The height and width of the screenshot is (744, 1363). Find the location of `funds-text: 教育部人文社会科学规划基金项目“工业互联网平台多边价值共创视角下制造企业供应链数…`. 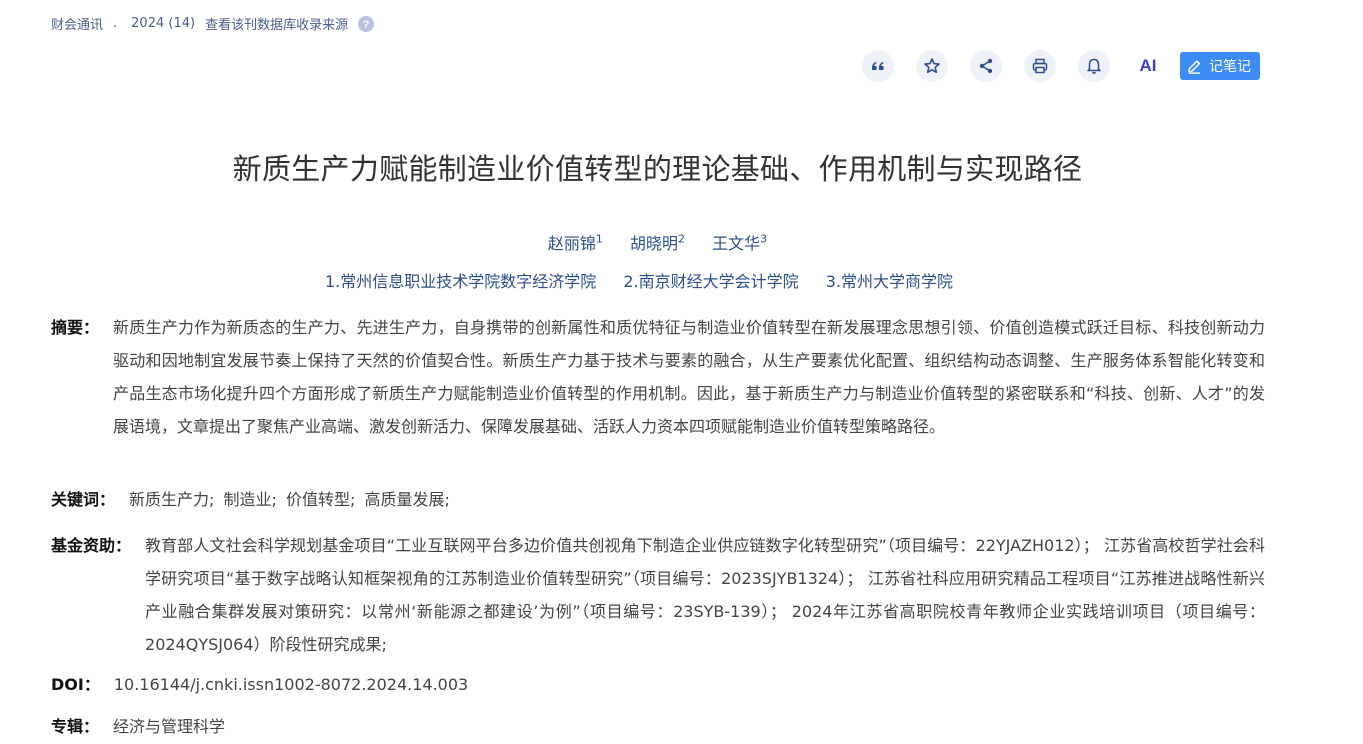

funds-text: 教育部人文社会科学规划基金项目“工业互联网平台多边价值共创视角下制造企业供应链数… is located at coordinates (705, 595).